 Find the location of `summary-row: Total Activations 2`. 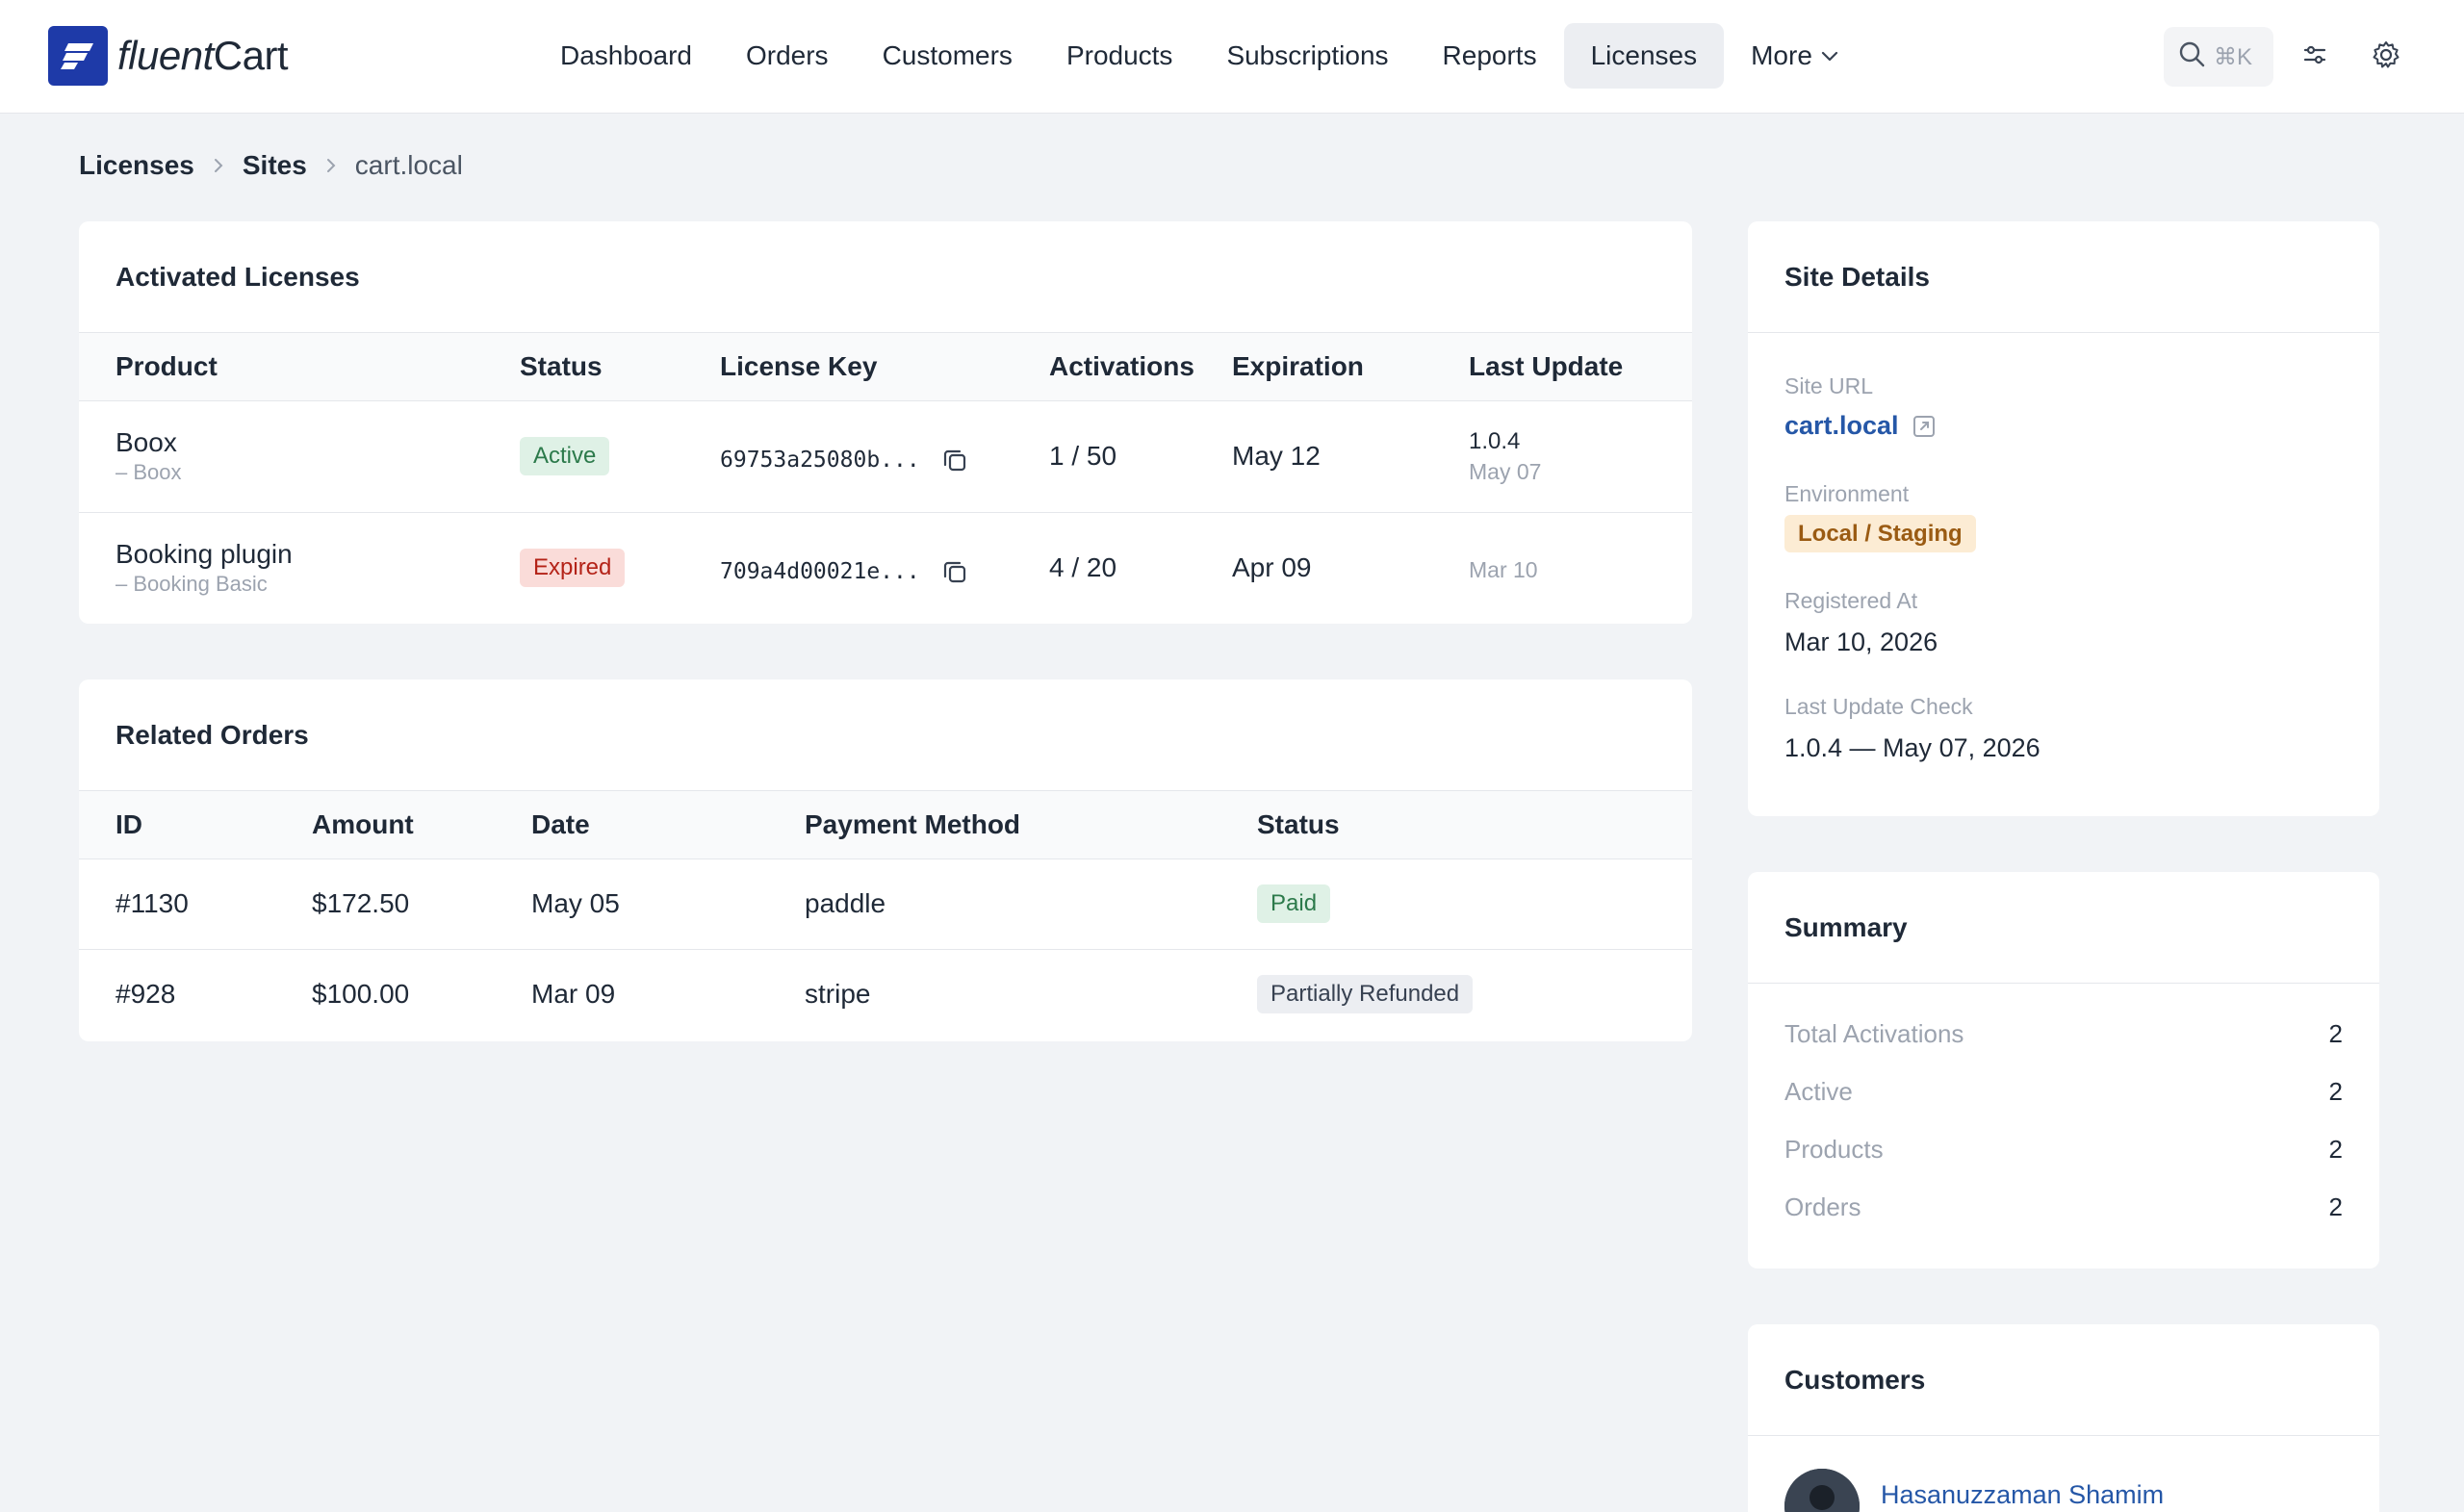

summary-row: Total Activations 2 is located at coordinates (2063, 1034).